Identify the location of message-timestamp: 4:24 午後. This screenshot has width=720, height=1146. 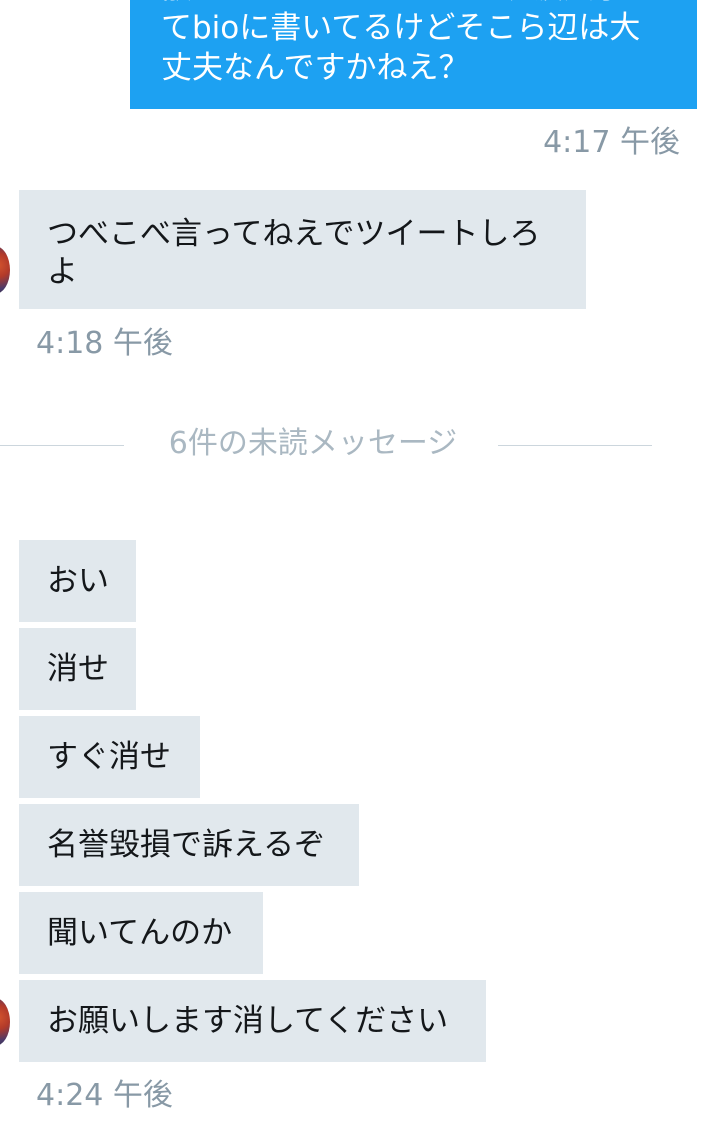
(104, 1095).